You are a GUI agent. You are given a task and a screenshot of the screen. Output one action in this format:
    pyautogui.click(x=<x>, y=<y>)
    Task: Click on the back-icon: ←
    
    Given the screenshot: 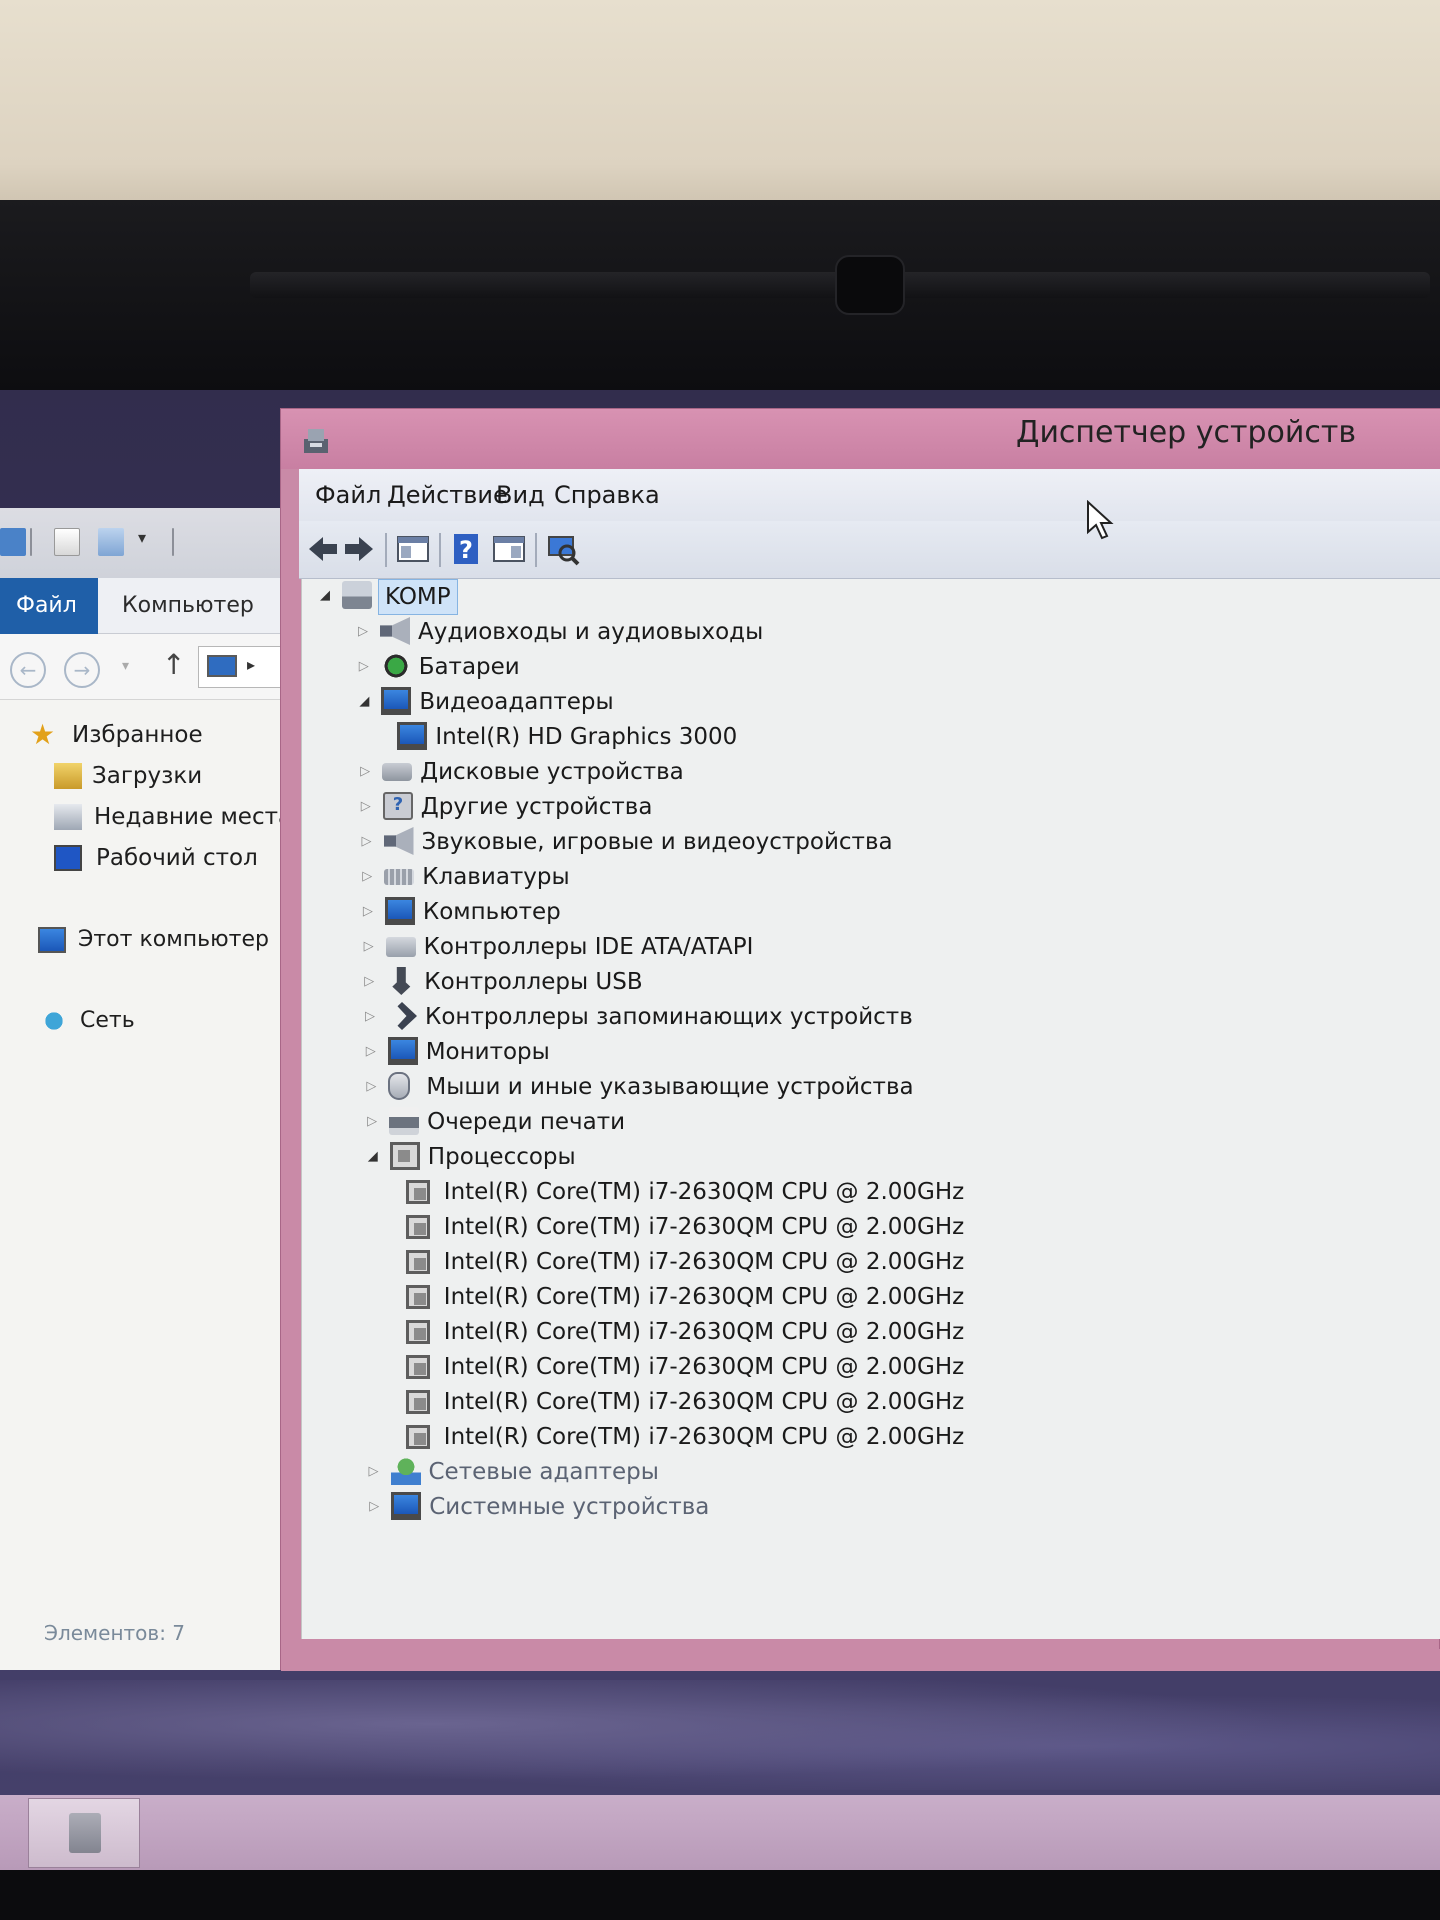 What is the action you would take?
    pyautogui.click(x=28, y=670)
    